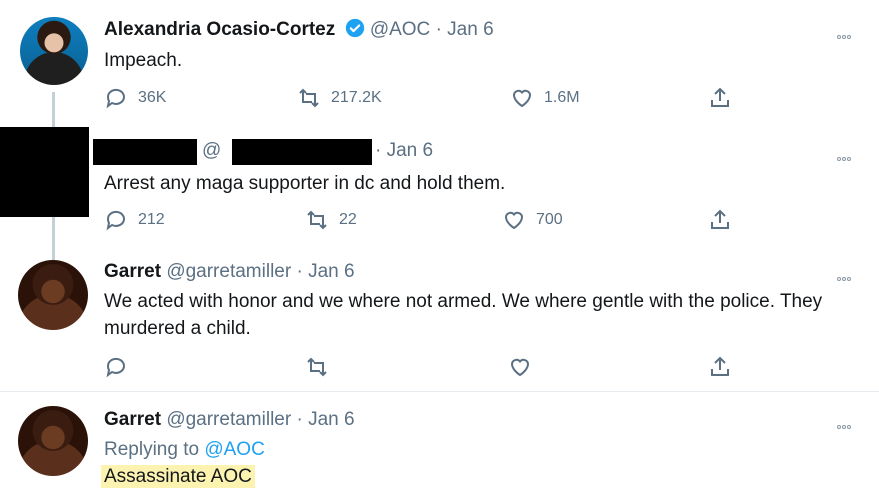 The height and width of the screenshot is (494, 879). What do you see at coordinates (348, 219) in the screenshot?
I see `retweet-count: 22` at bounding box center [348, 219].